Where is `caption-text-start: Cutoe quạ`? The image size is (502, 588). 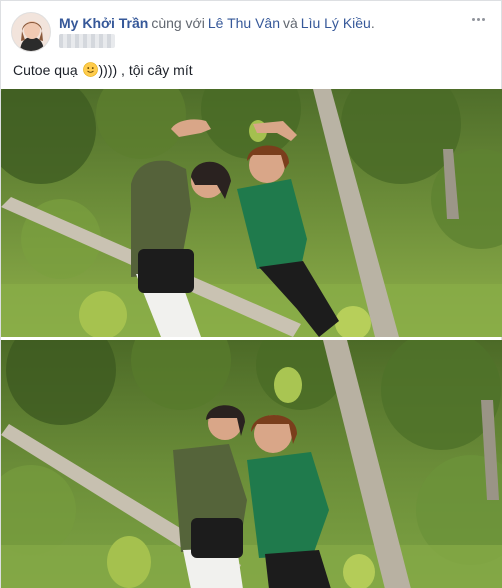
caption-text-start: Cutoe quạ is located at coordinates (45, 70).